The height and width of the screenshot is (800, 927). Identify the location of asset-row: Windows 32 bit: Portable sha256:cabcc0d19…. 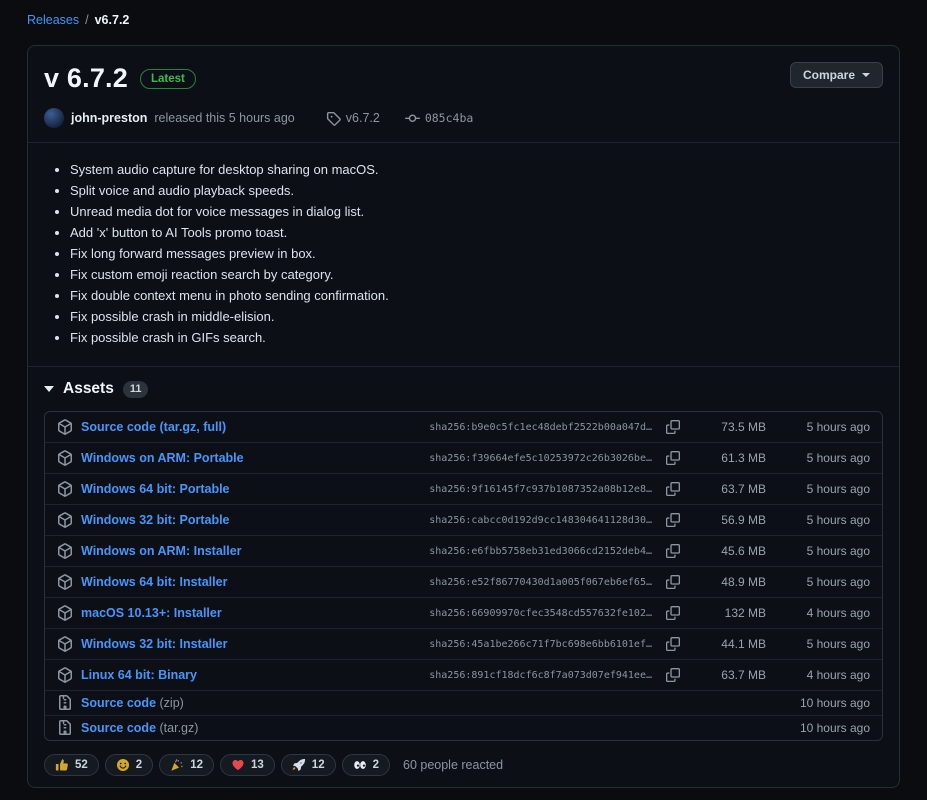
(463, 519).